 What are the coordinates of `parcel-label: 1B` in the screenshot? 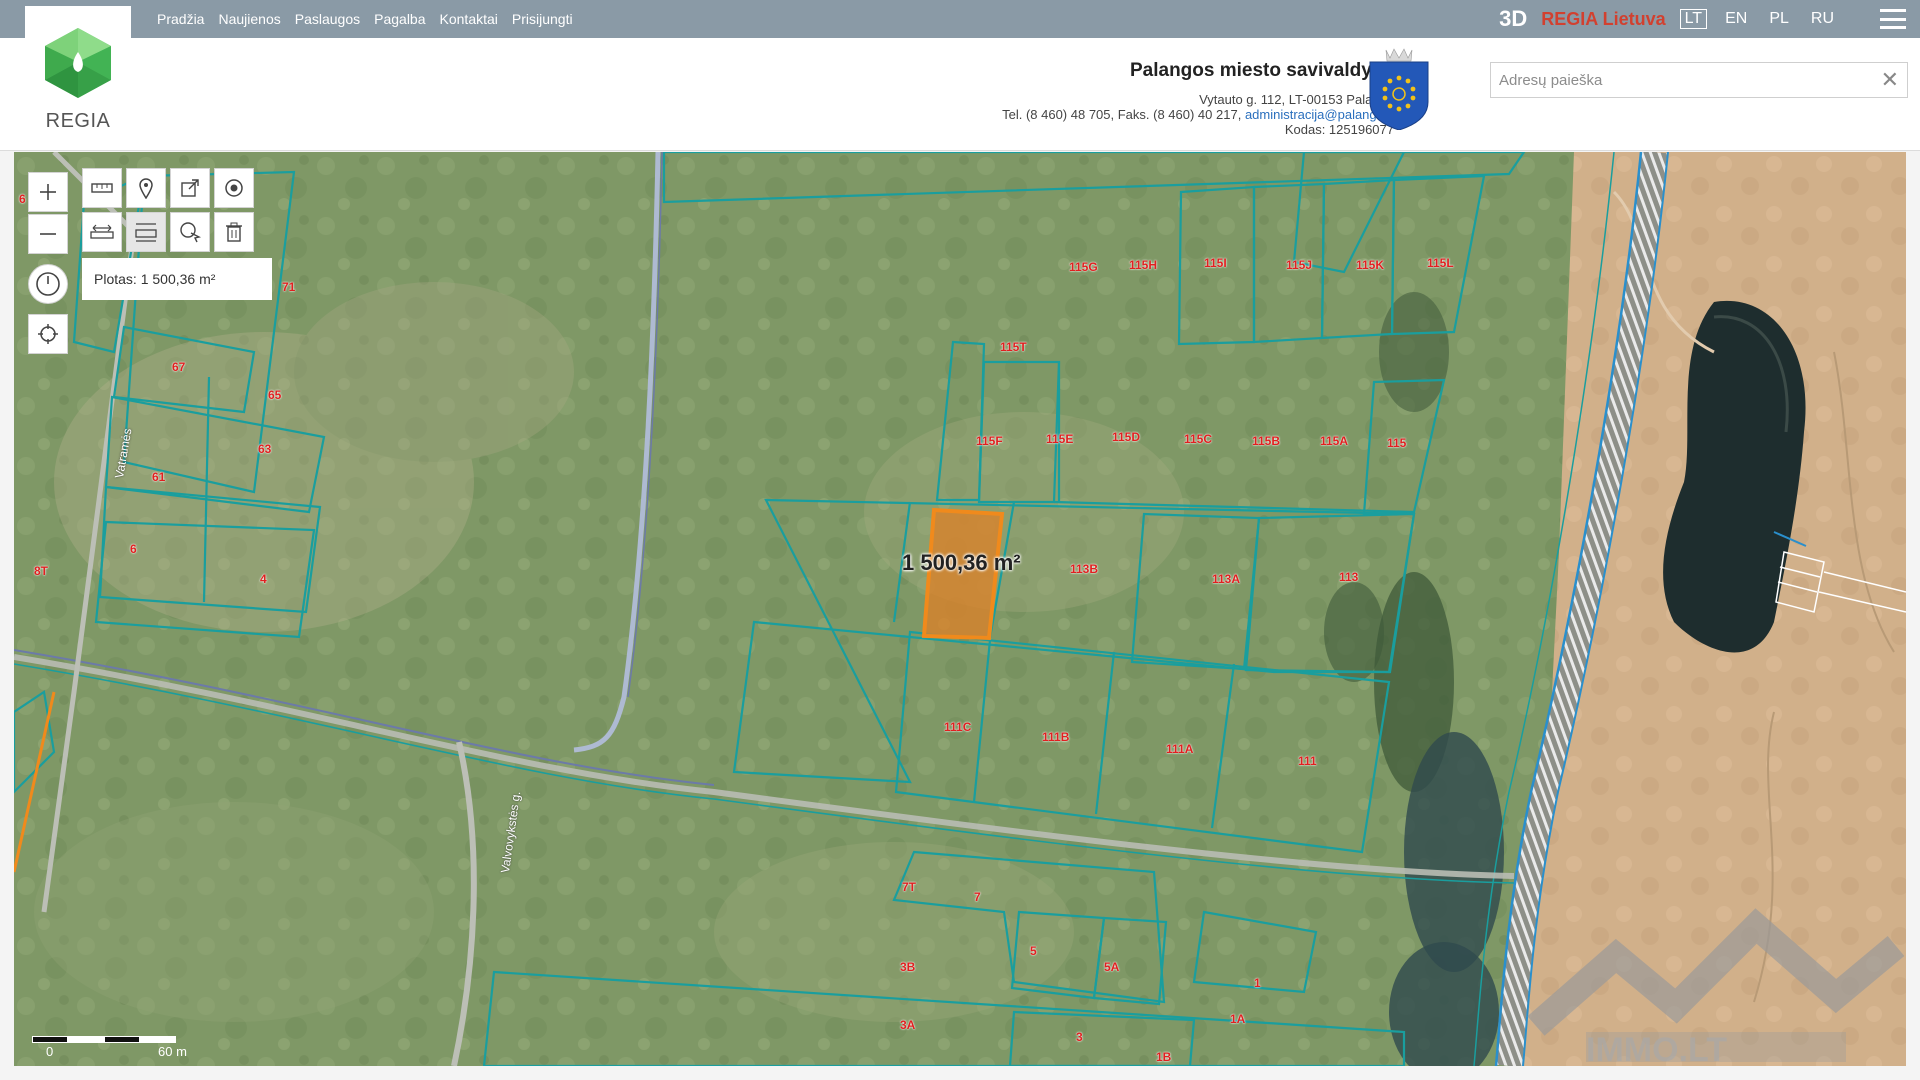 It's located at (1164, 1057).